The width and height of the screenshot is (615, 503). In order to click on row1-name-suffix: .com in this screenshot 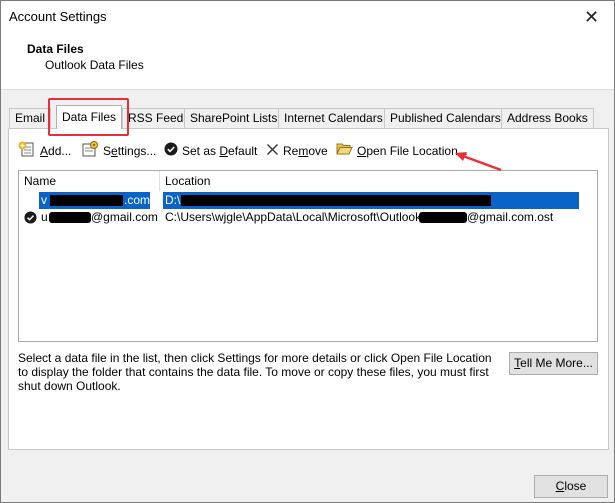, I will do `click(137, 200)`.